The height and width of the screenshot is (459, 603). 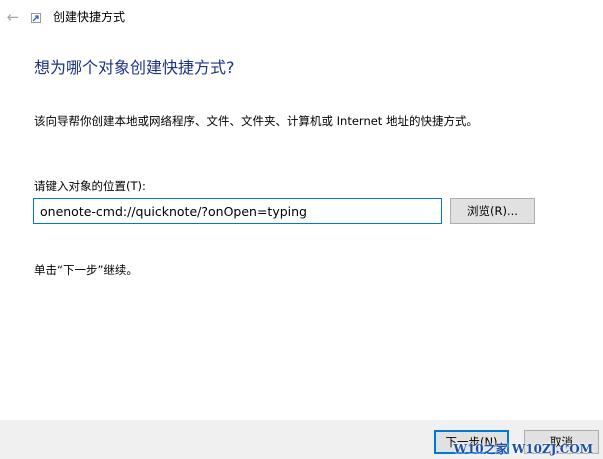 I want to click on watermark: W10之家 W10ZJ.COM, so click(x=523, y=449).